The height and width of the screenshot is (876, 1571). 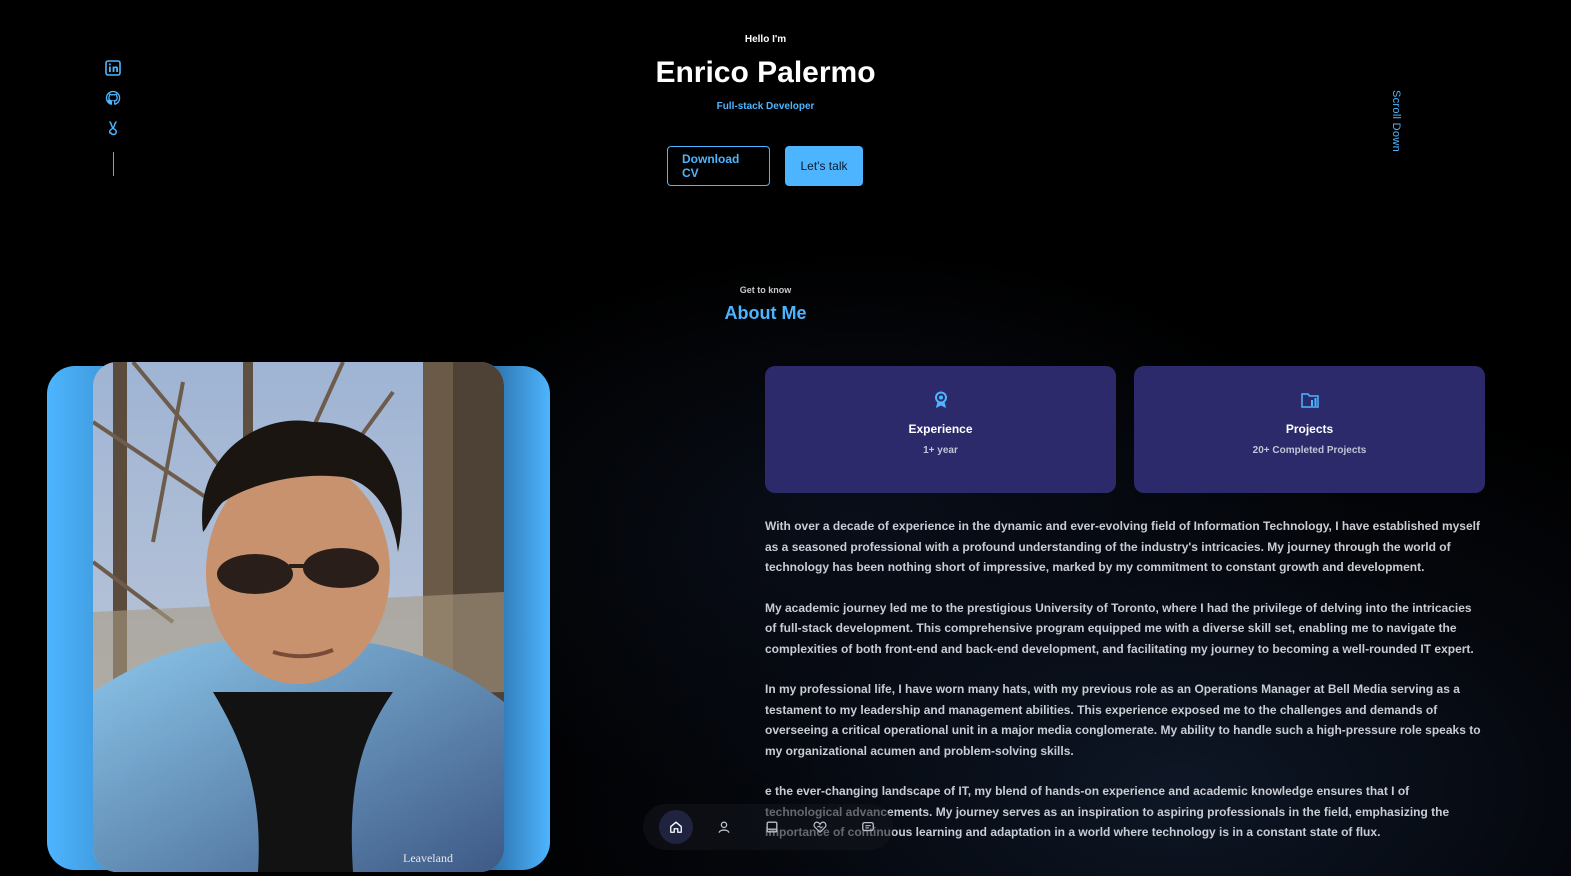 I want to click on award-icon, so click(x=941, y=400).